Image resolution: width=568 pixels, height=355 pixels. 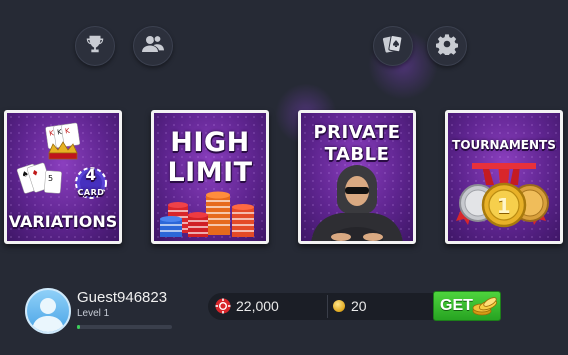 I want to click on trophy-icon, so click(x=95, y=46).